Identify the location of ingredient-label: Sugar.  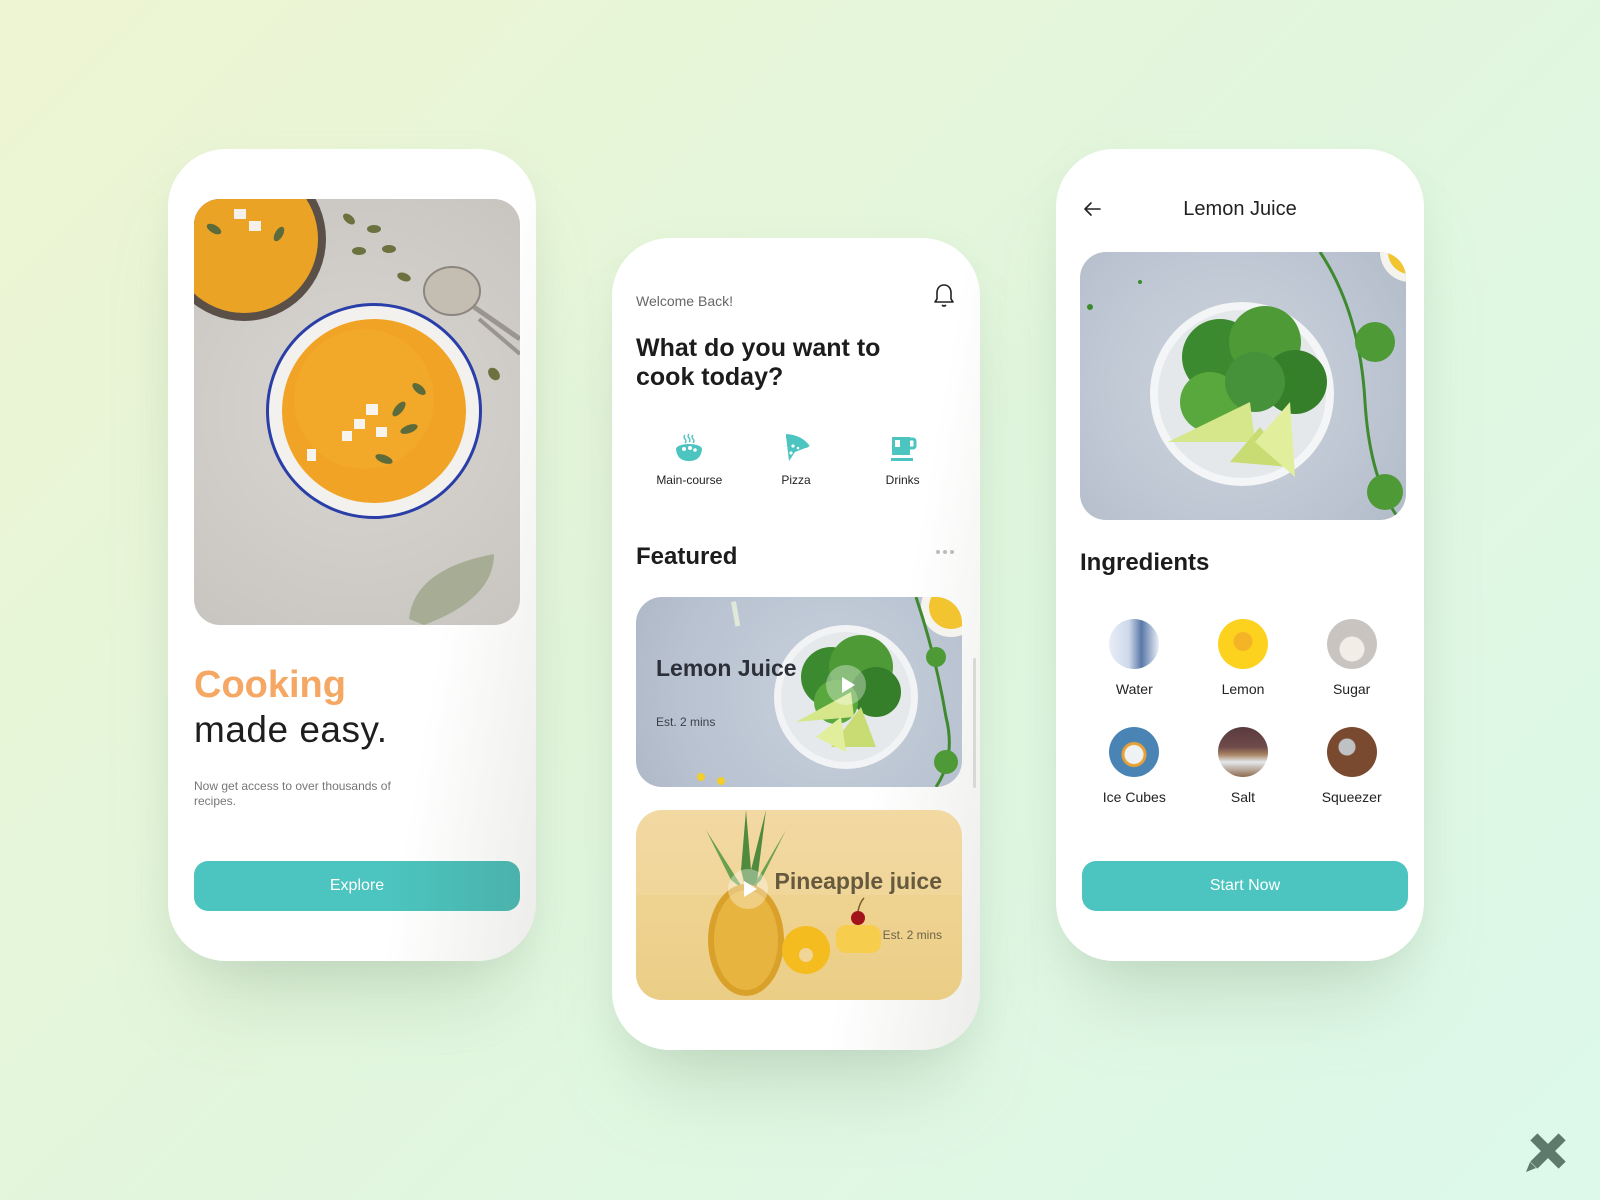
(1351, 689).